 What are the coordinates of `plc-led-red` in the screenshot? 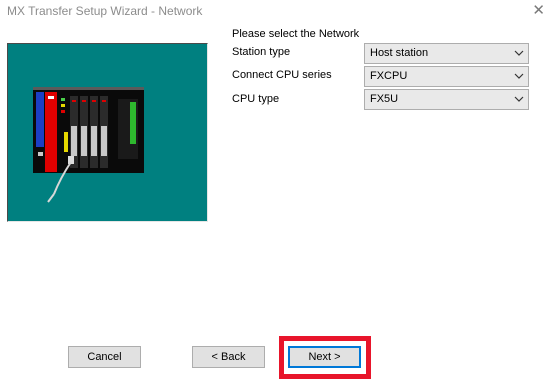 It's located at (63, 111).